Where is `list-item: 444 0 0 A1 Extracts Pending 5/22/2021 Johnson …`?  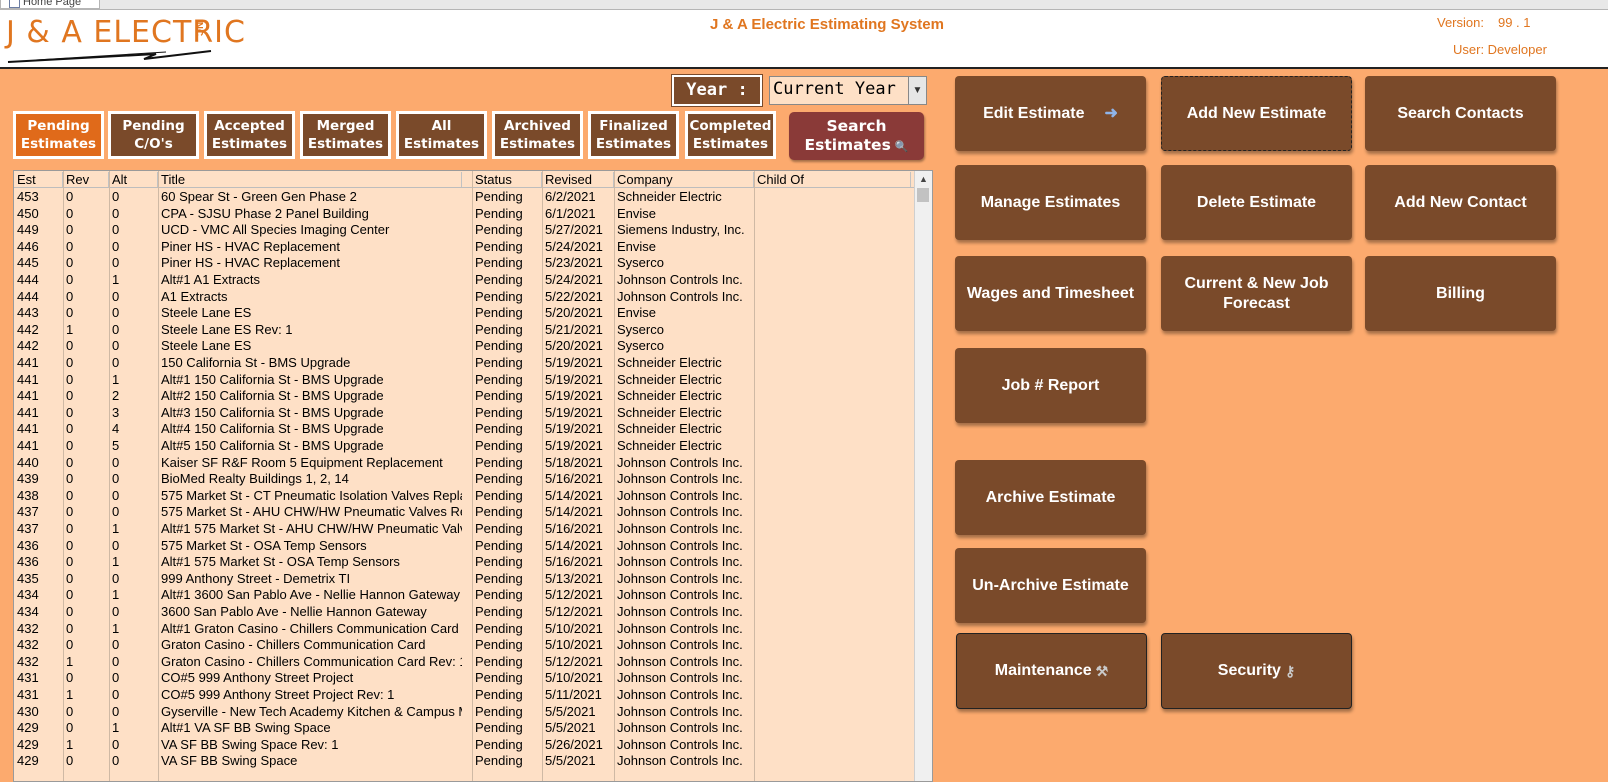
list-item: 444 0 0 A1 Extracts Pending 5/22/2021 Johnson … is located at coordinates (464, 296).